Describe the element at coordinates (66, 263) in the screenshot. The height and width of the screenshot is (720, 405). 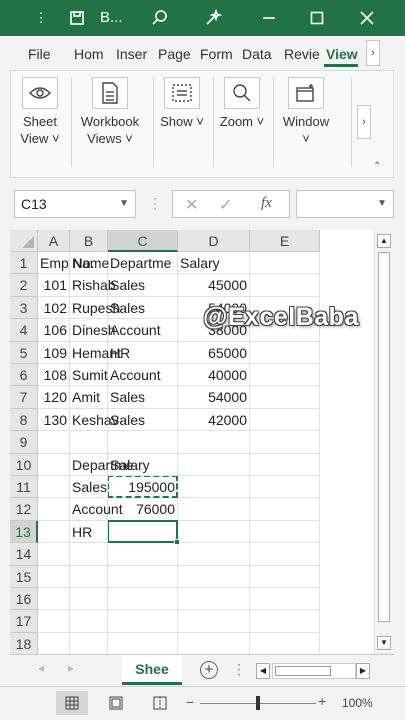
I see `cell-a1: Emp No.` at that location.